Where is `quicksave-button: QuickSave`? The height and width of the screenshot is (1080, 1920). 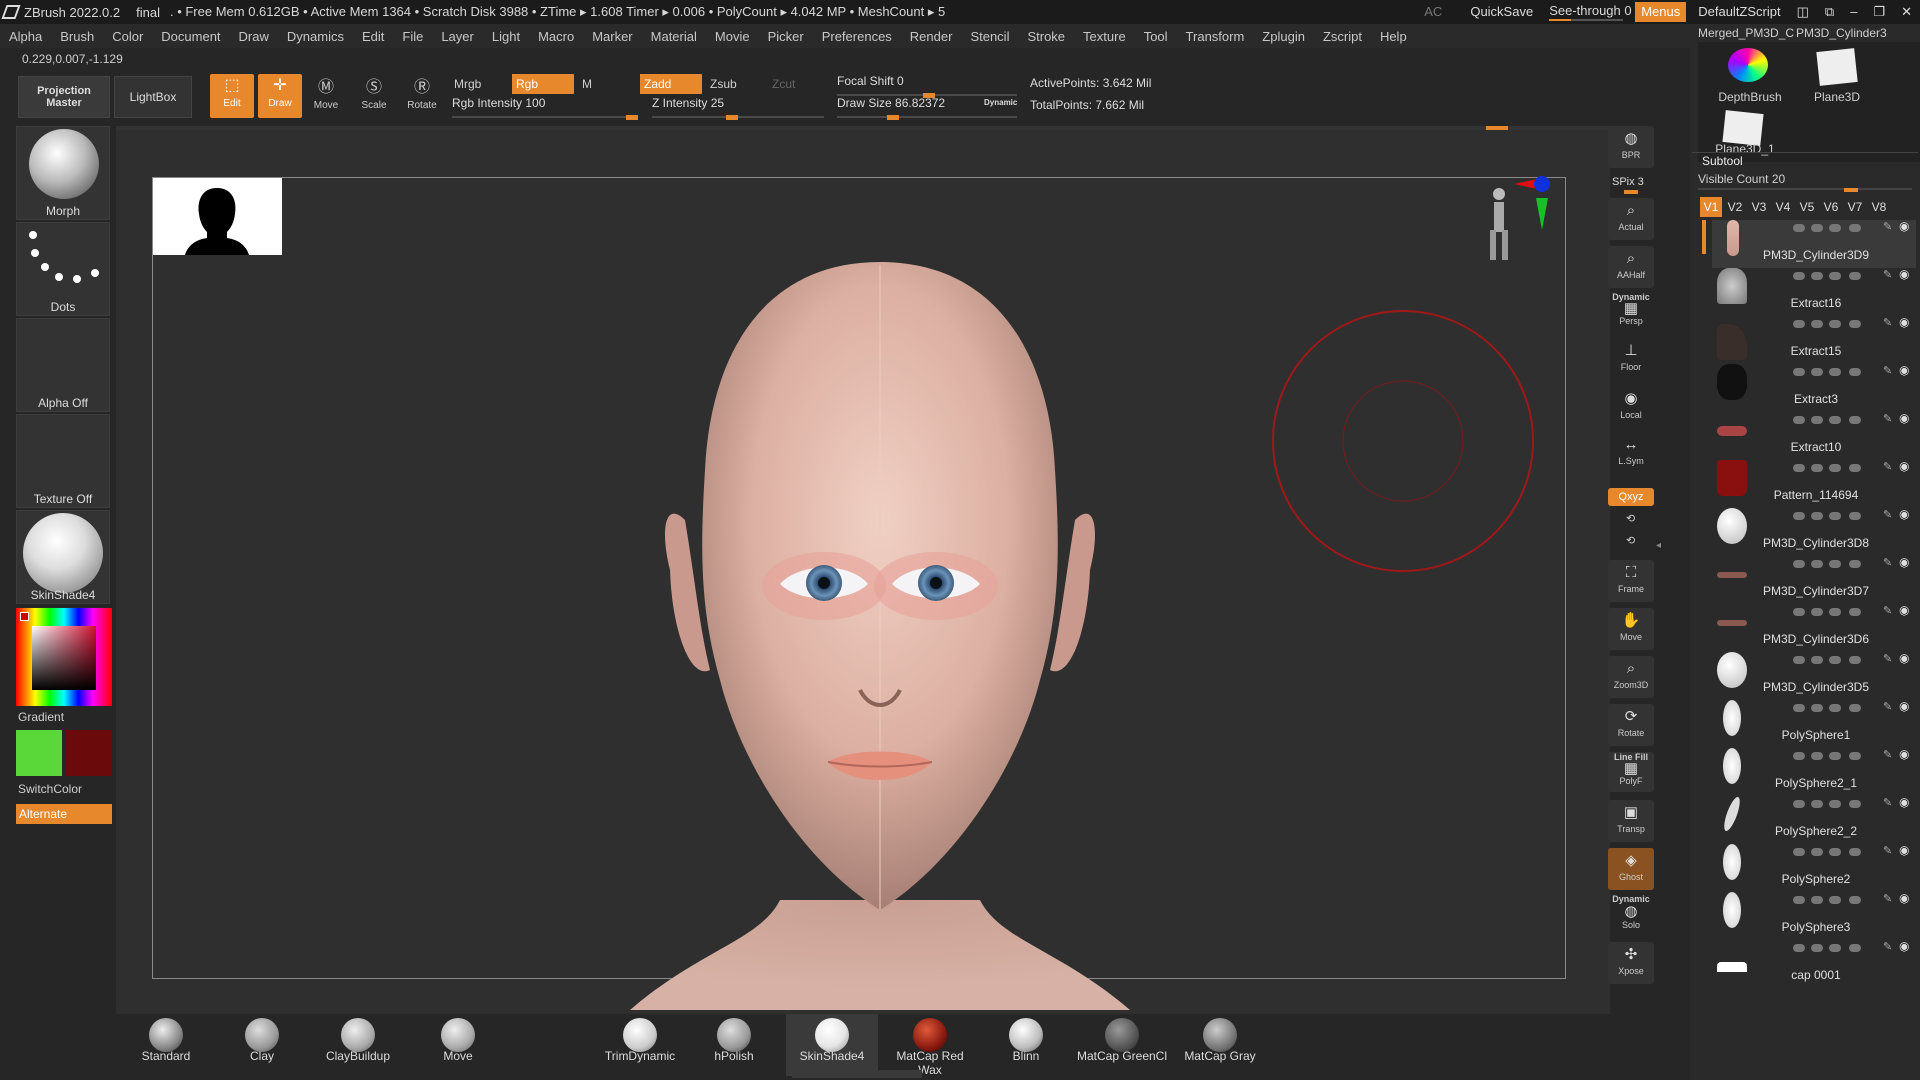 quicksave-button: QuickSave is located at coordinates (1501, 12).